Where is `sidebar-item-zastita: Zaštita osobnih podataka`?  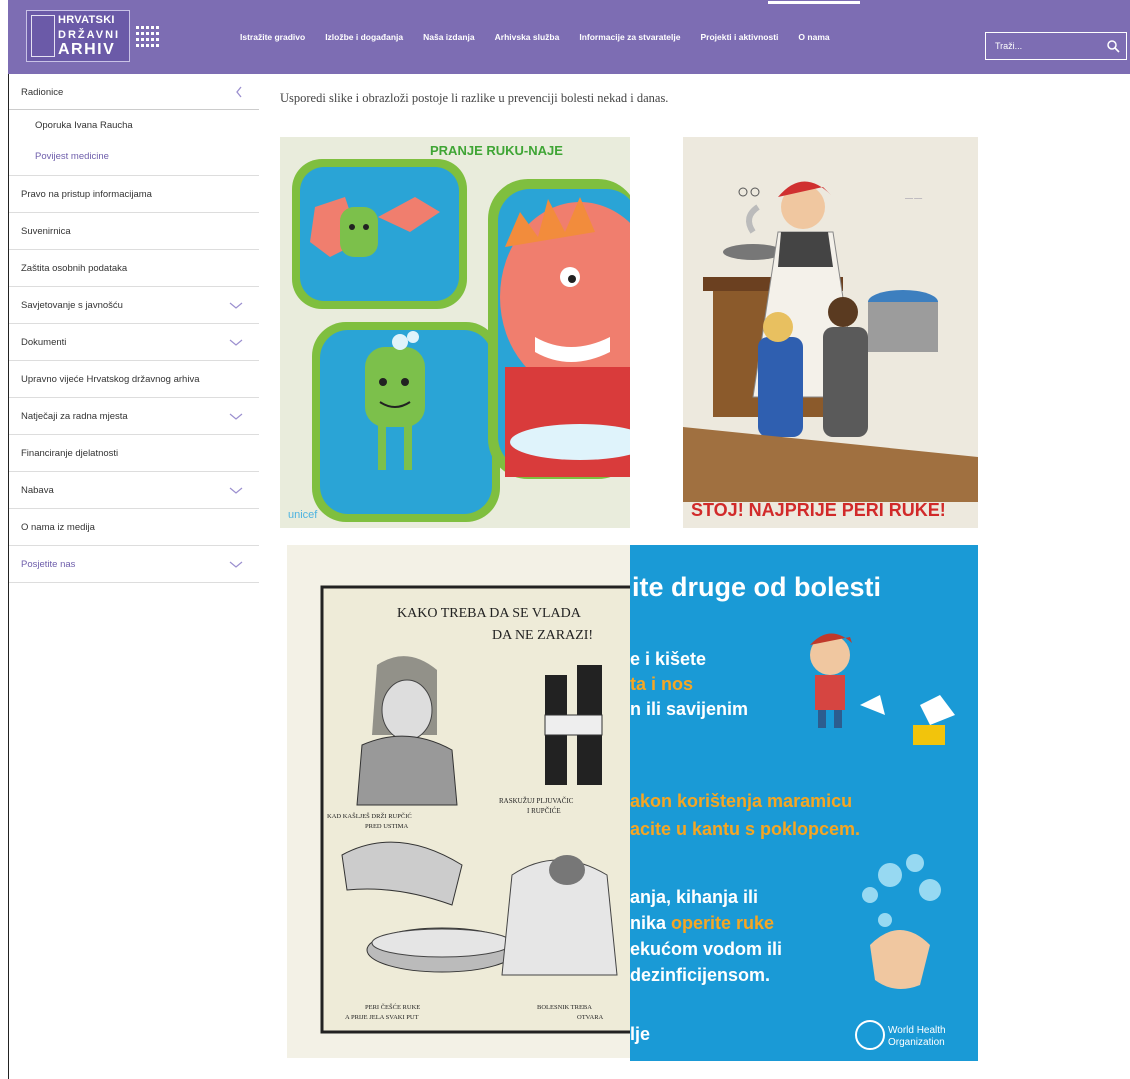
sidebar-item-zastita: Zaštita osobnih podataka is located at coordinates (134, 268).